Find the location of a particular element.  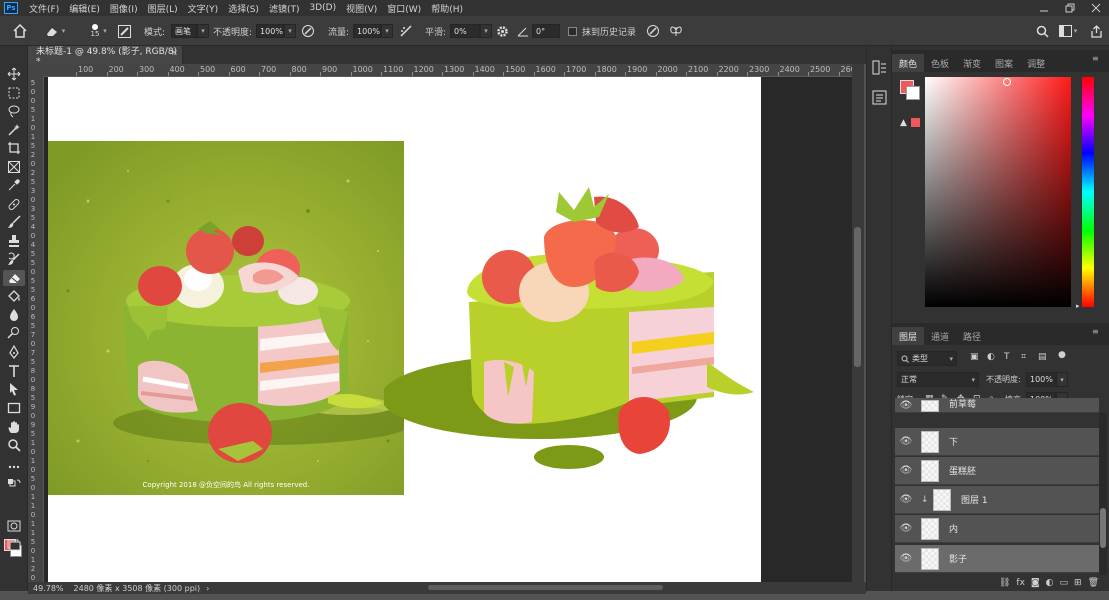

gamut-warning-icon: ▲ is located at coordinates (903, 123).